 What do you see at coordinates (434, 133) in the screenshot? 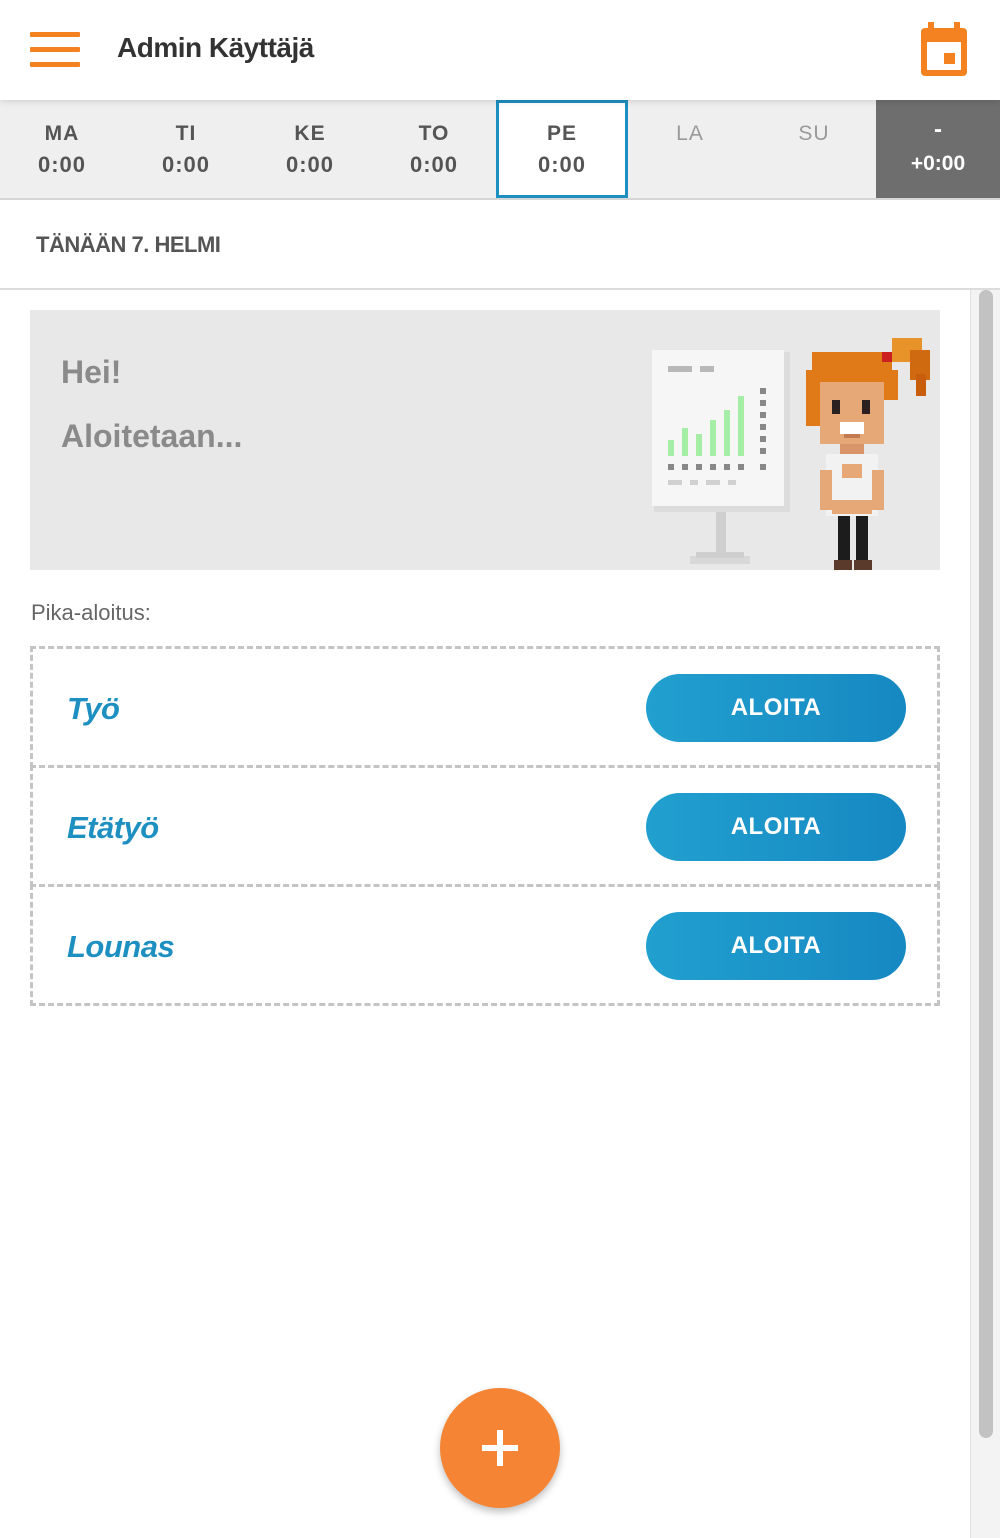
I see `day-label: TO` at bounding box center [434, 133].